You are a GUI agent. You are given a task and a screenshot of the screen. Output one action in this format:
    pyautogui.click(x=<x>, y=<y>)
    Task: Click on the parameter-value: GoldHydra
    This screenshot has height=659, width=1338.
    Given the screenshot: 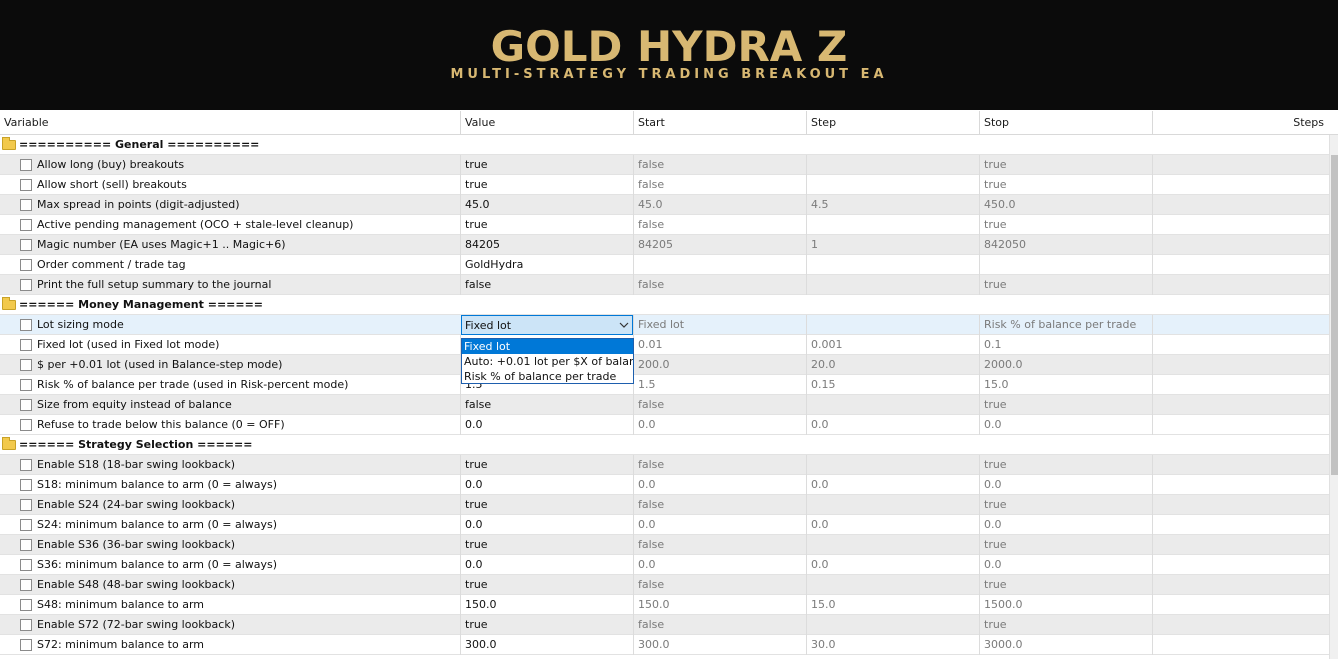 What is the action you would take?
    pyautogui.click(x=546, y=265)
    